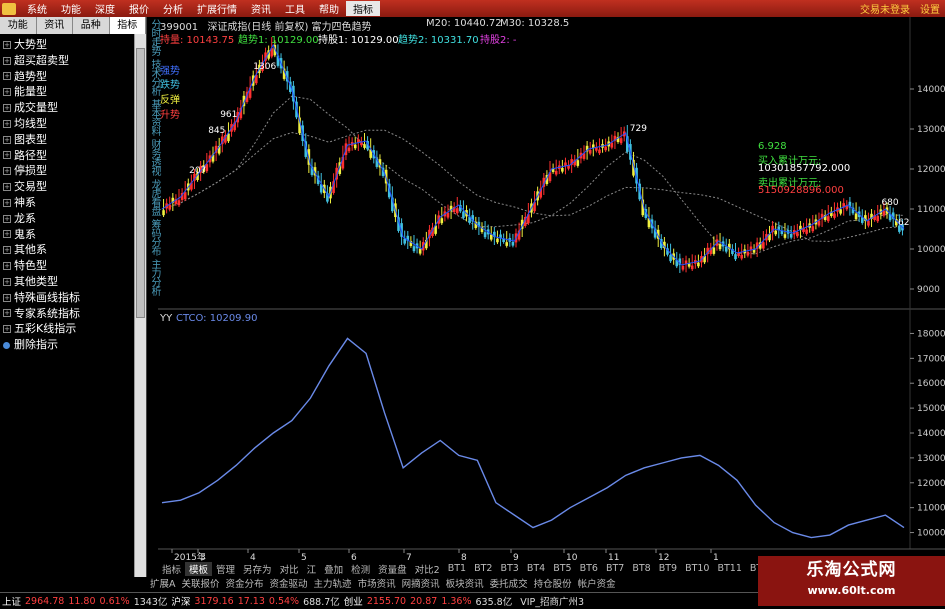 Image resolution: width=945 pixels, height=609 pixels. What do you see at coordinates (105, 8) in the screenshot?
I see `menu-item: 深度` at bounding box center [105, 8].